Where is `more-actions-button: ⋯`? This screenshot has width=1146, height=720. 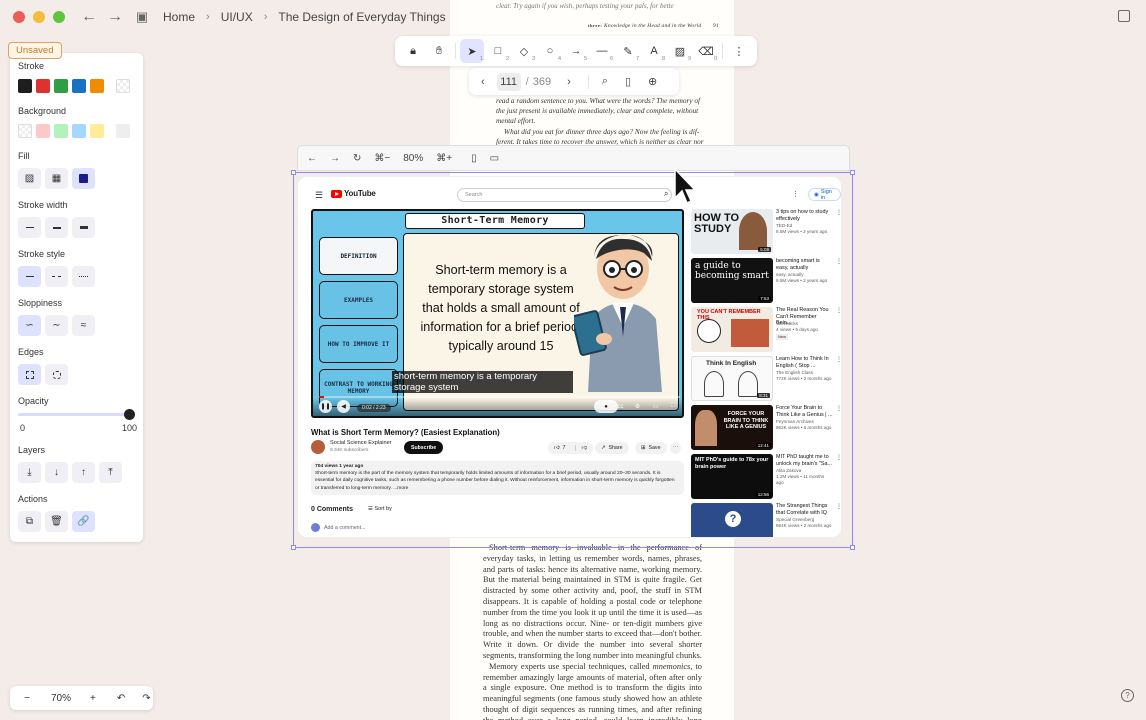
more-actions-button: ⋯ is located at coordinates (676, 448).